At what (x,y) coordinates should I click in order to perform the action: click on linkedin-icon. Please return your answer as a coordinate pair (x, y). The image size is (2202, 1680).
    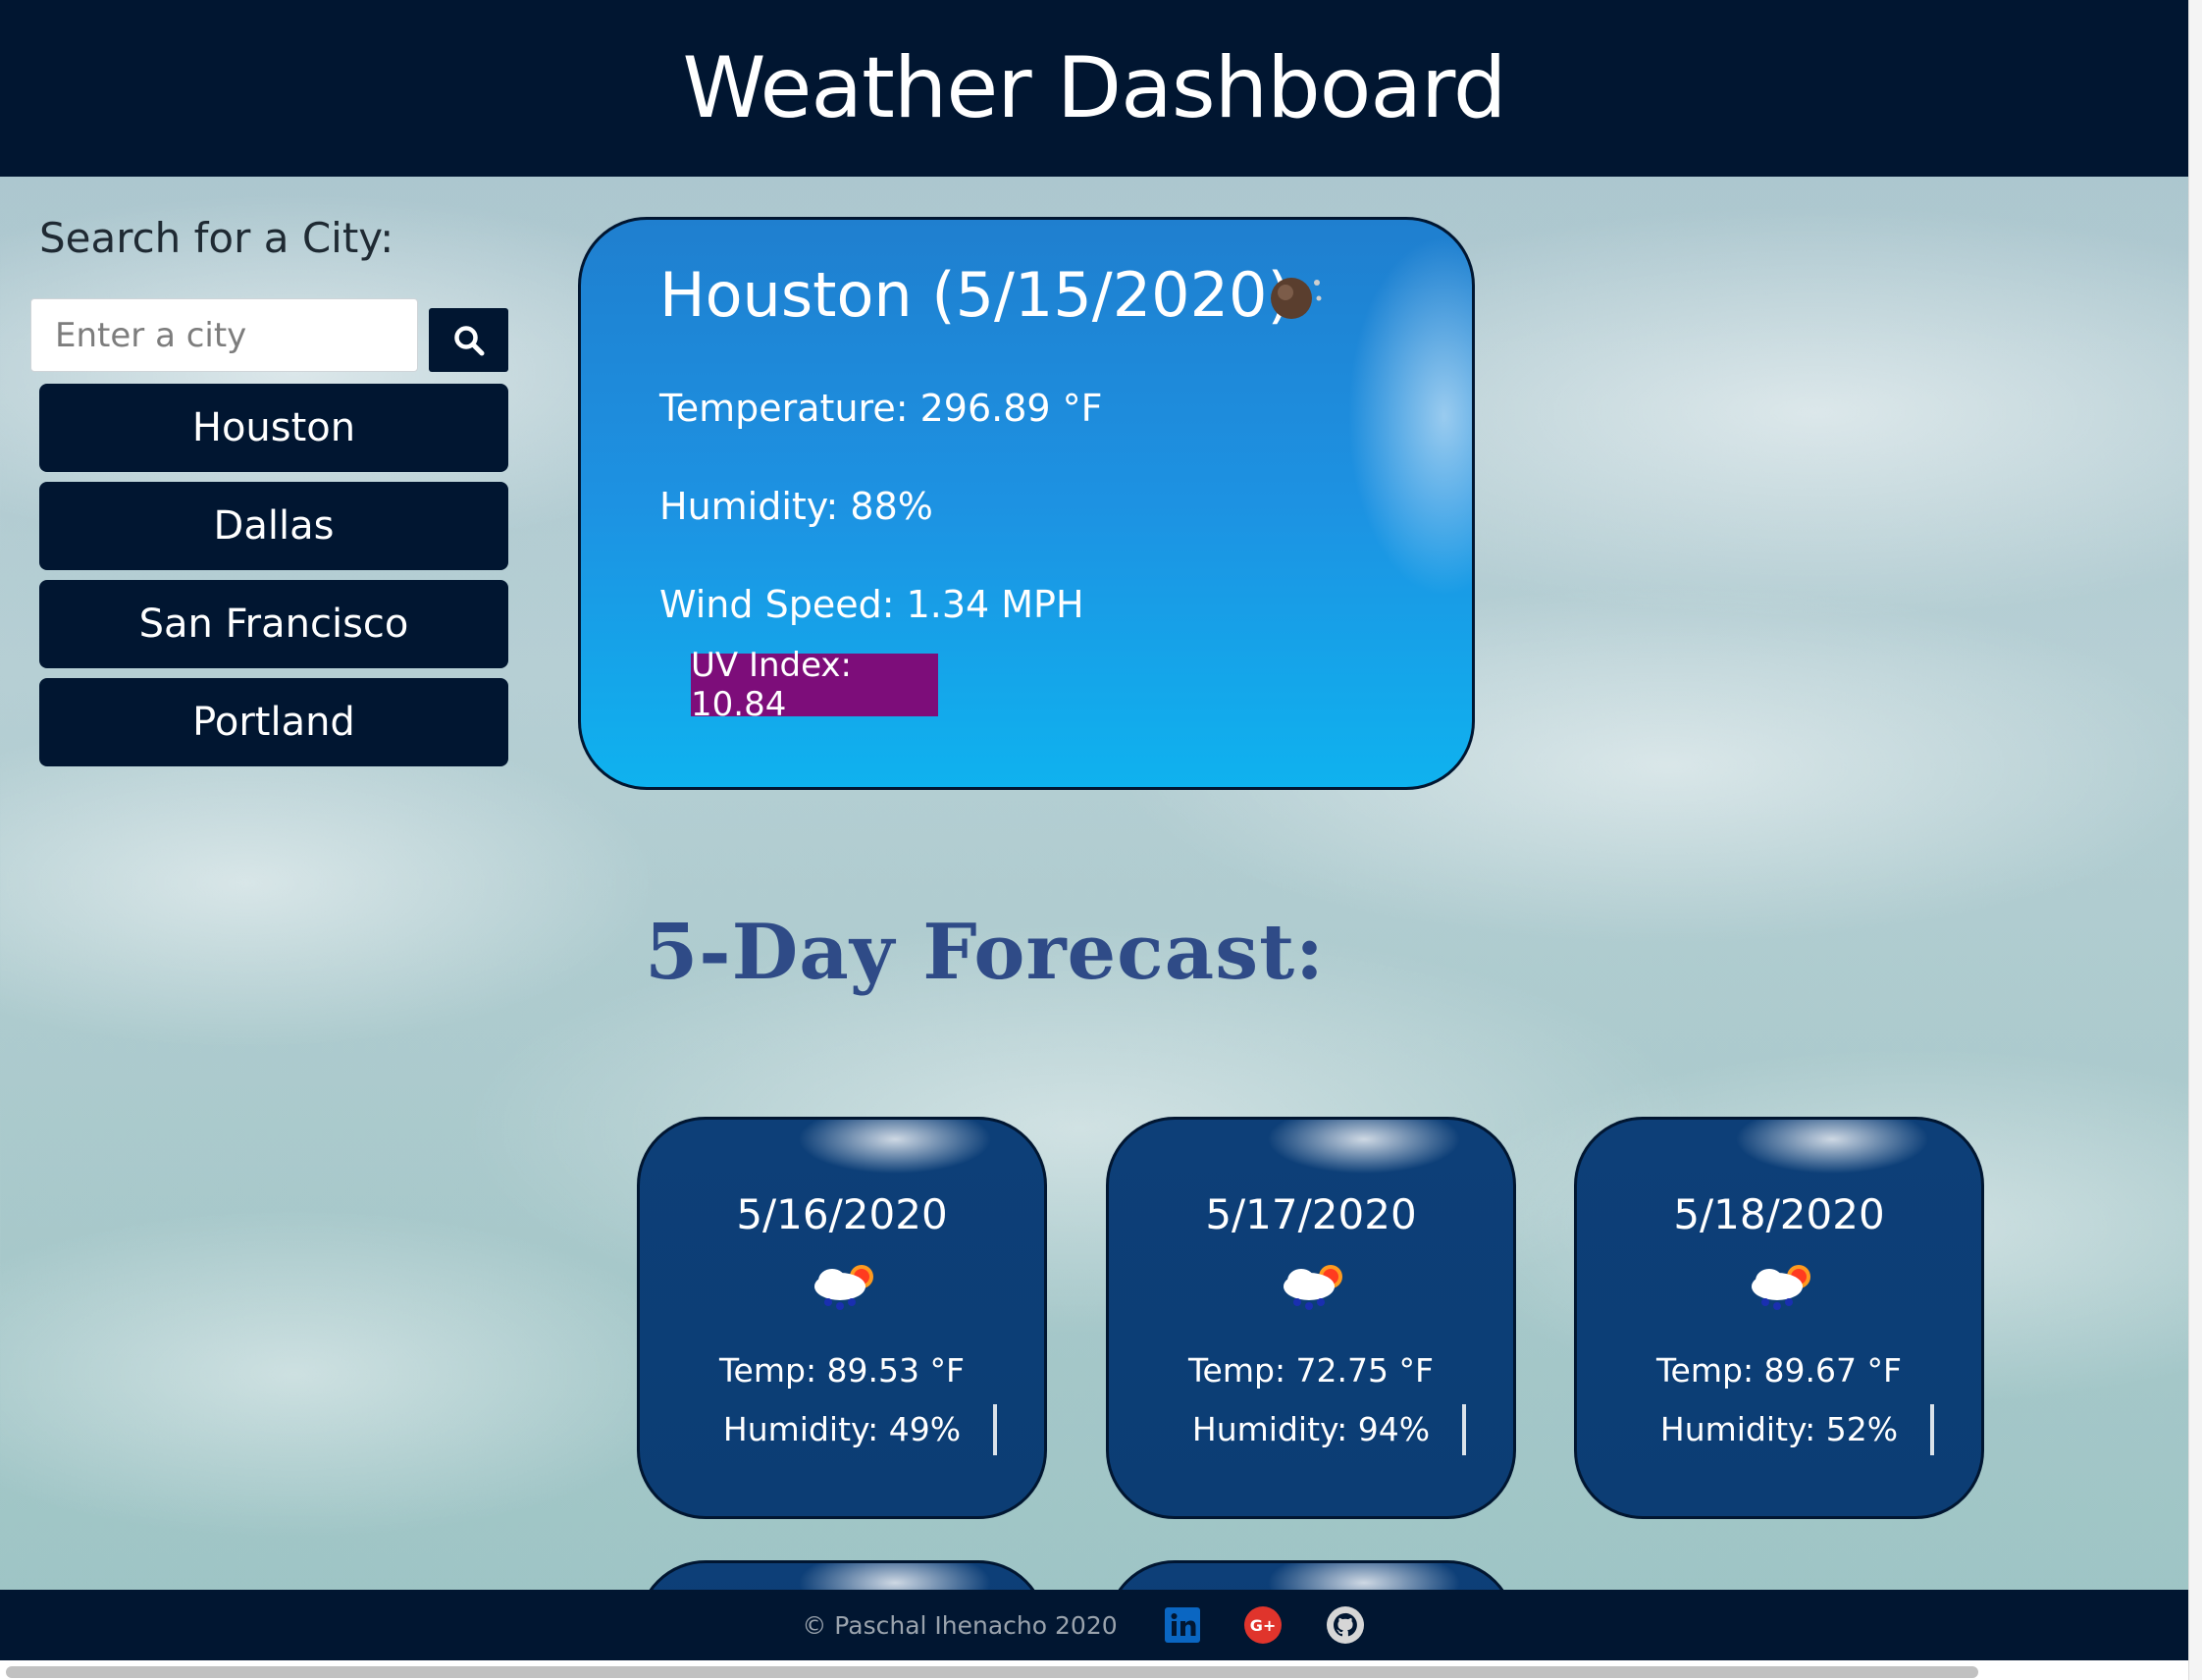
    Looking at the image, I should click on (1182, 1625).